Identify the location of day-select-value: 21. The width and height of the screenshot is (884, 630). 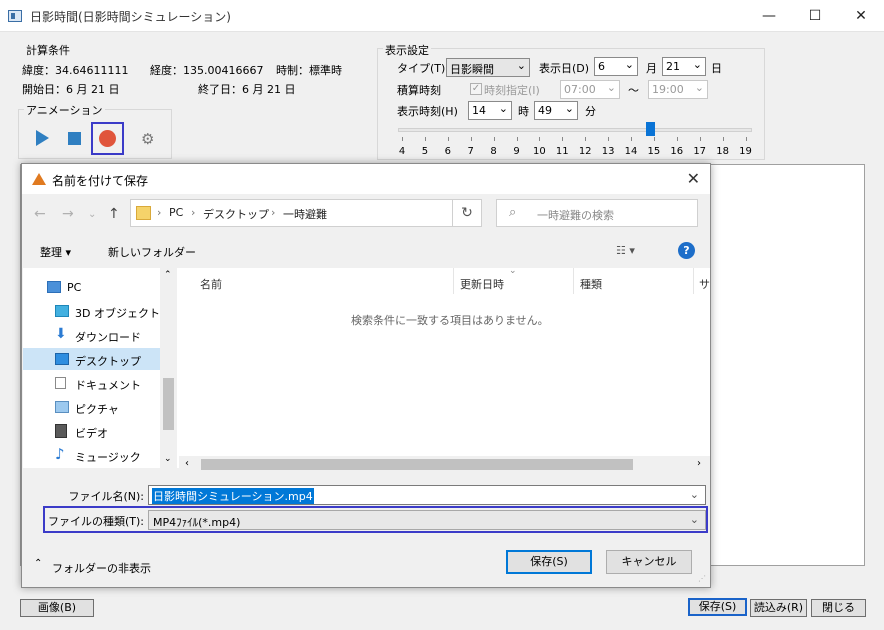
(673, 66).